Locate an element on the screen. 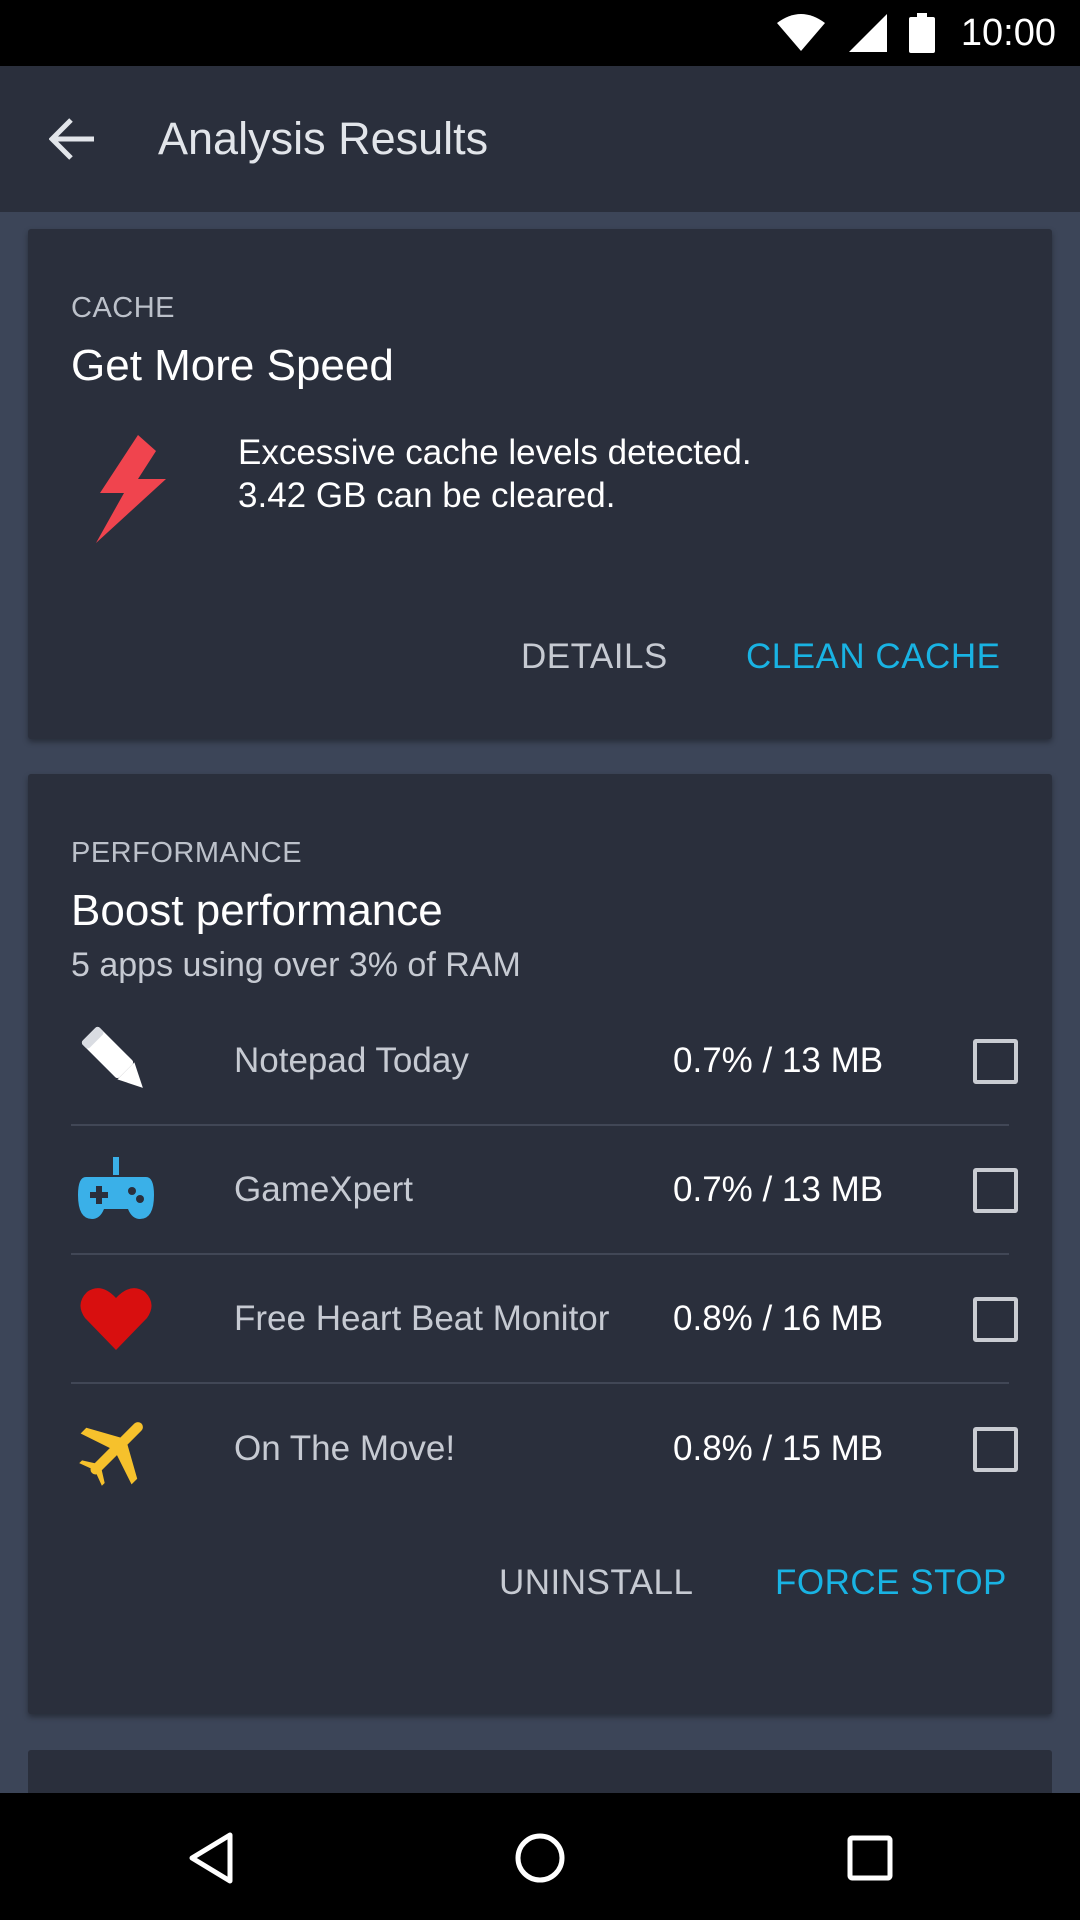 The image size is (1080, 1920). app-usage: 0.8% / 16 MB is located at coordinates (778, 1318).